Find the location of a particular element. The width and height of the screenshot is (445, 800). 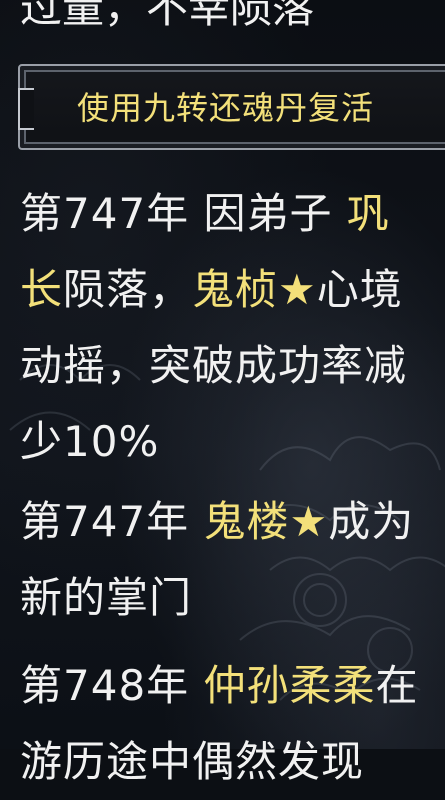

previous-entry-tail: 过量，不幸陨落 is located at coordinates (167, 16).